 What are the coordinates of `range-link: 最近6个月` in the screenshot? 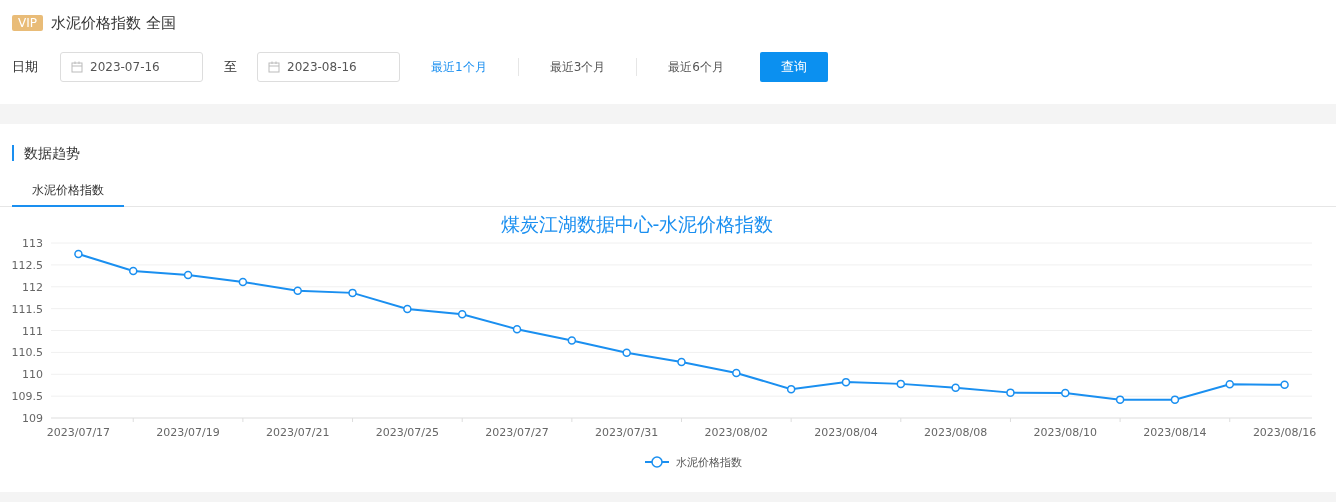 It's located at (696, 67).